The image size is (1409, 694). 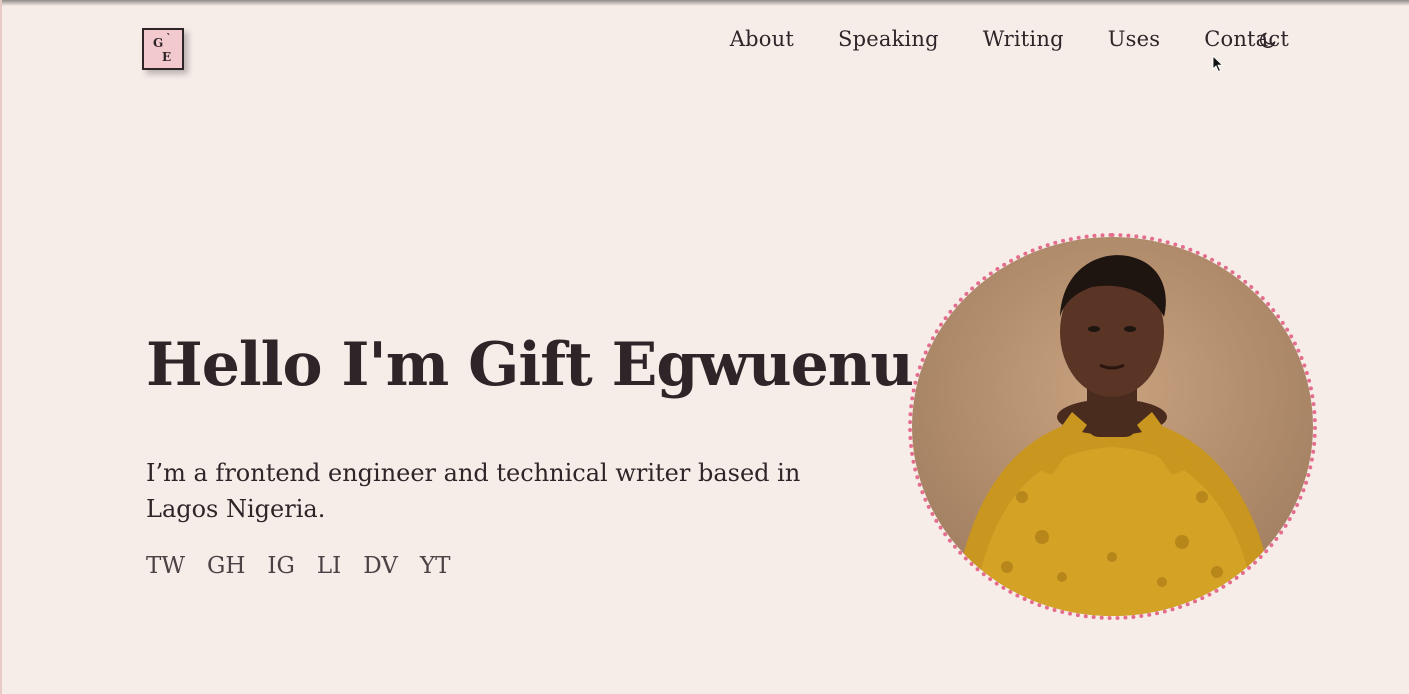 I want to click on left-edge, so click(x=1, y=347).